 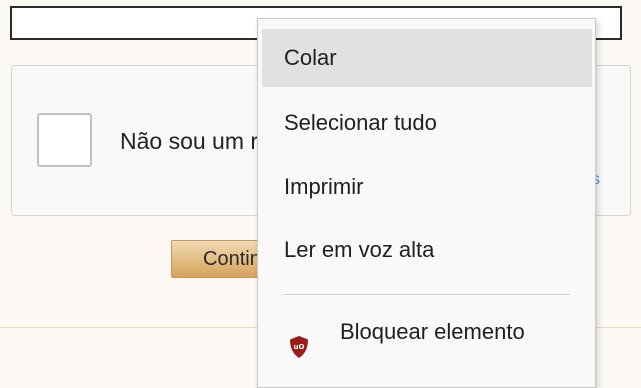 What do you see at coordinates (360, 122) in the screenshot?
I see `menu-item-label: Selecionar tudo` at bounding box center [360, 122].